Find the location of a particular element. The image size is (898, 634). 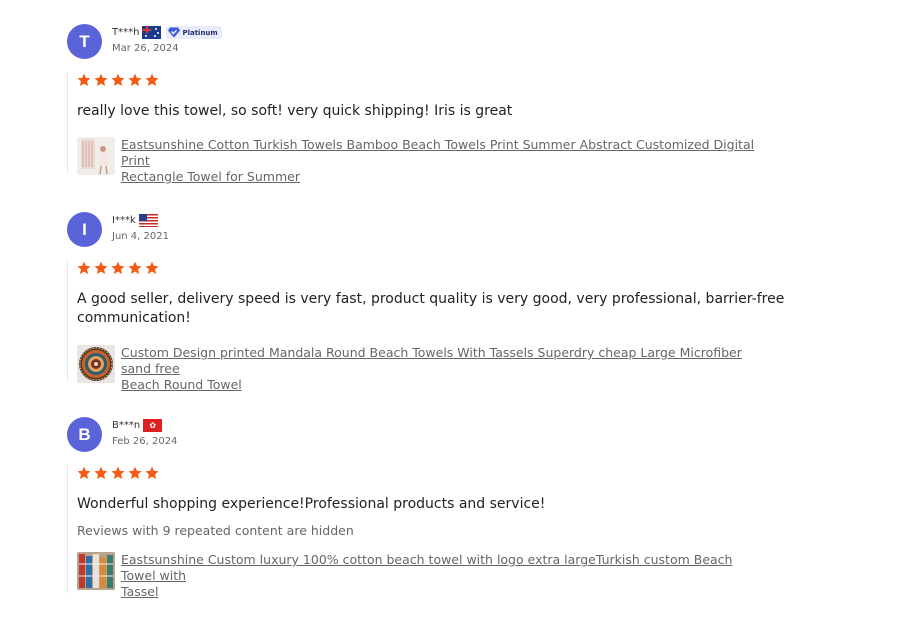

review-date: Feb 26, 2024 is located at coordinates (145, 441).